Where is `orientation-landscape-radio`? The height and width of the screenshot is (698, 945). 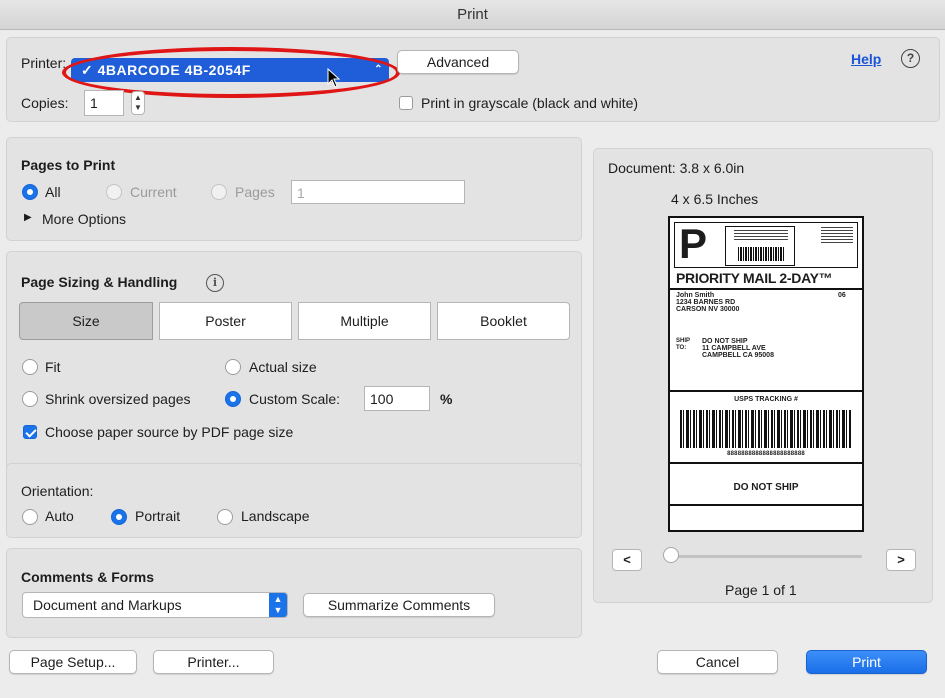
orientation-landscape-radio is located at coordinates (225, 517).